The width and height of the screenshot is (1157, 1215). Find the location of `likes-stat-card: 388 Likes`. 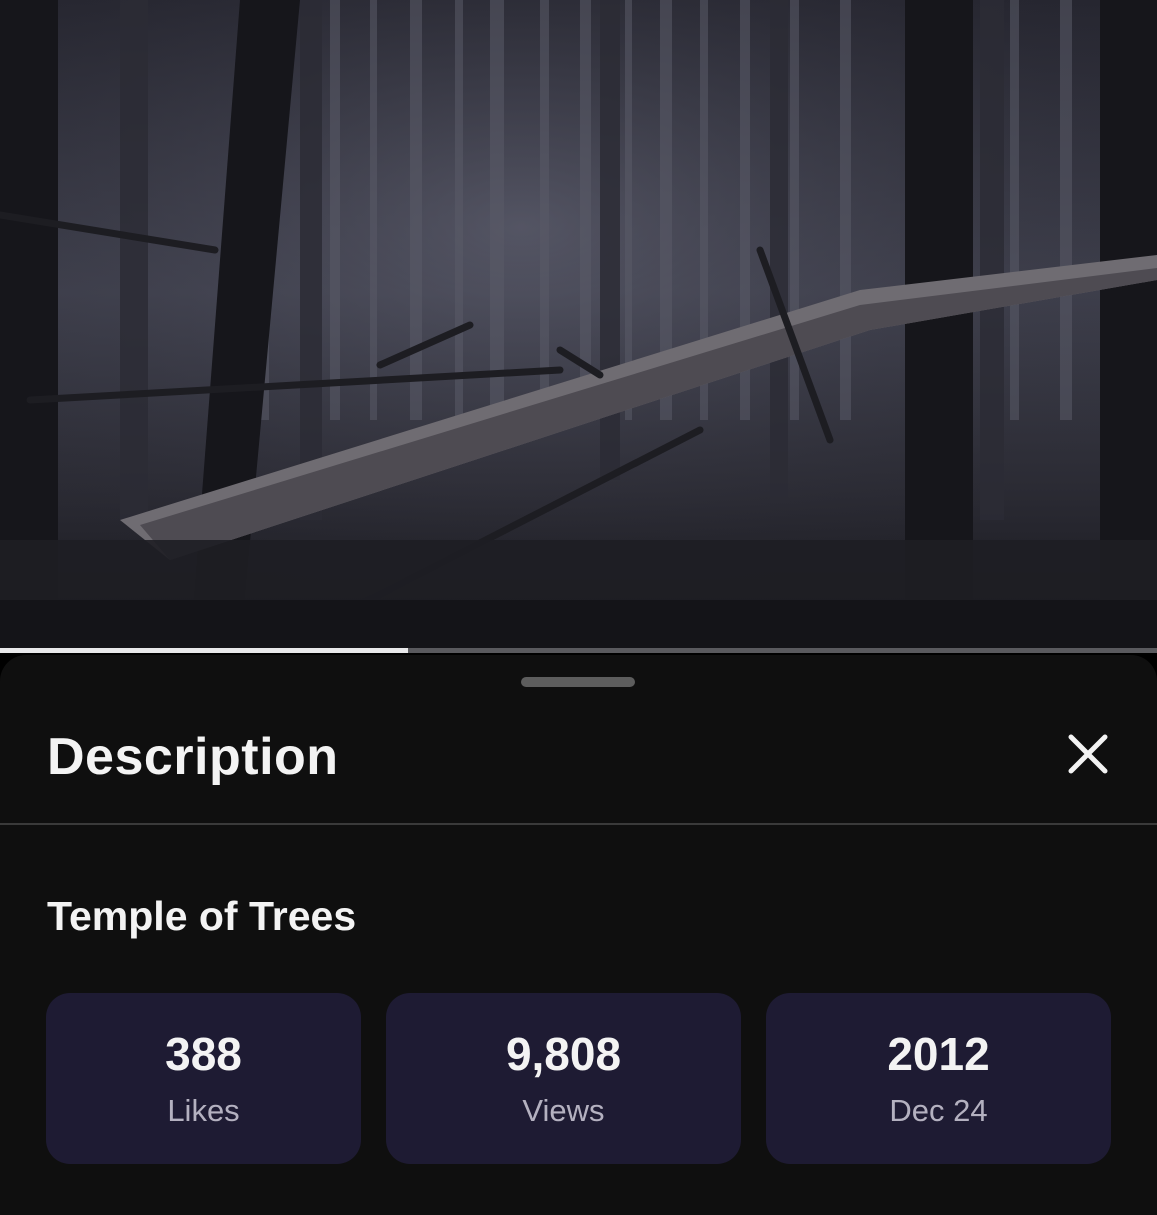

likes-stat-card: 388 Likes is located at coordinates (203, 1078).